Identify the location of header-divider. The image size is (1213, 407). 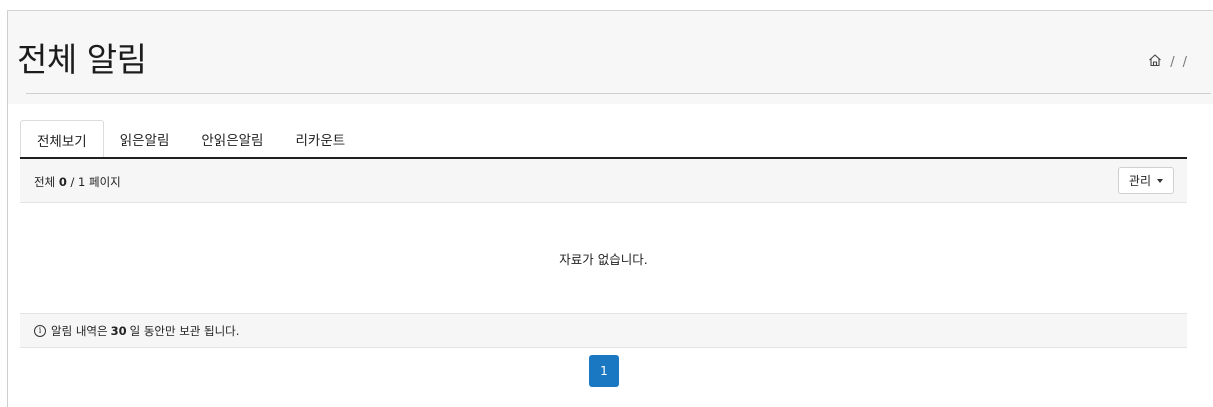
(618, 93).